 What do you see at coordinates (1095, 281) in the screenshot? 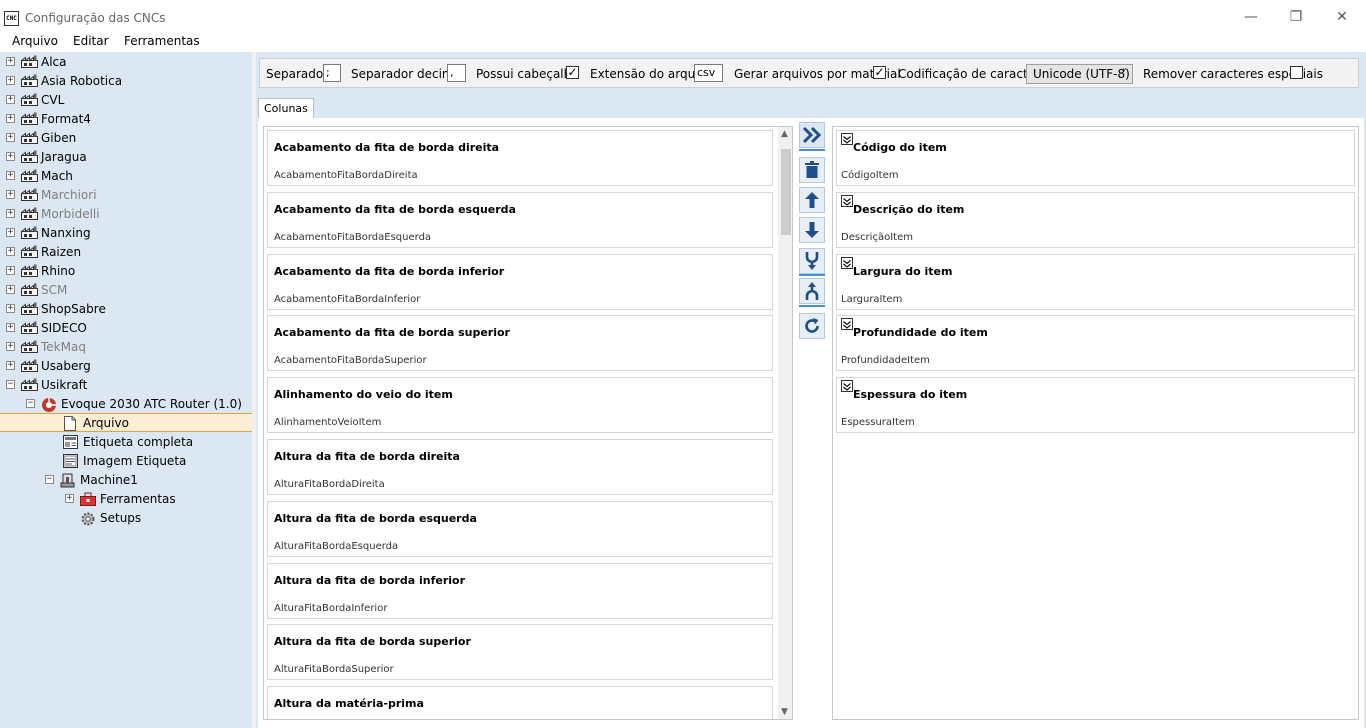
I see `selected-column-card: Largura do item LarguraItem` at bounding box center [1095, 281].